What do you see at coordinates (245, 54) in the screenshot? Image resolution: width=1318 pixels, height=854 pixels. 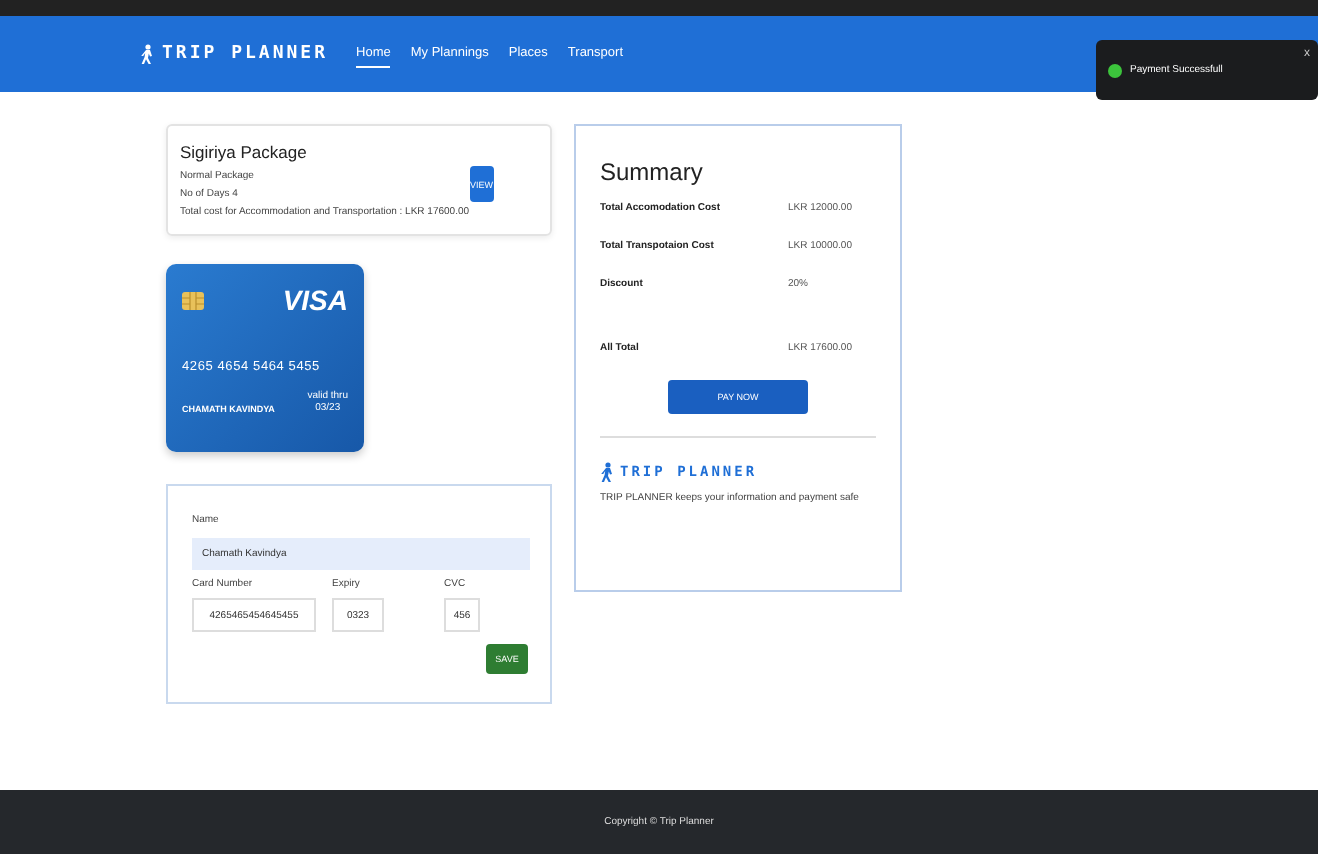 I see `brand-logo: TRIP PLANNER` at bounding box center [245, 54].